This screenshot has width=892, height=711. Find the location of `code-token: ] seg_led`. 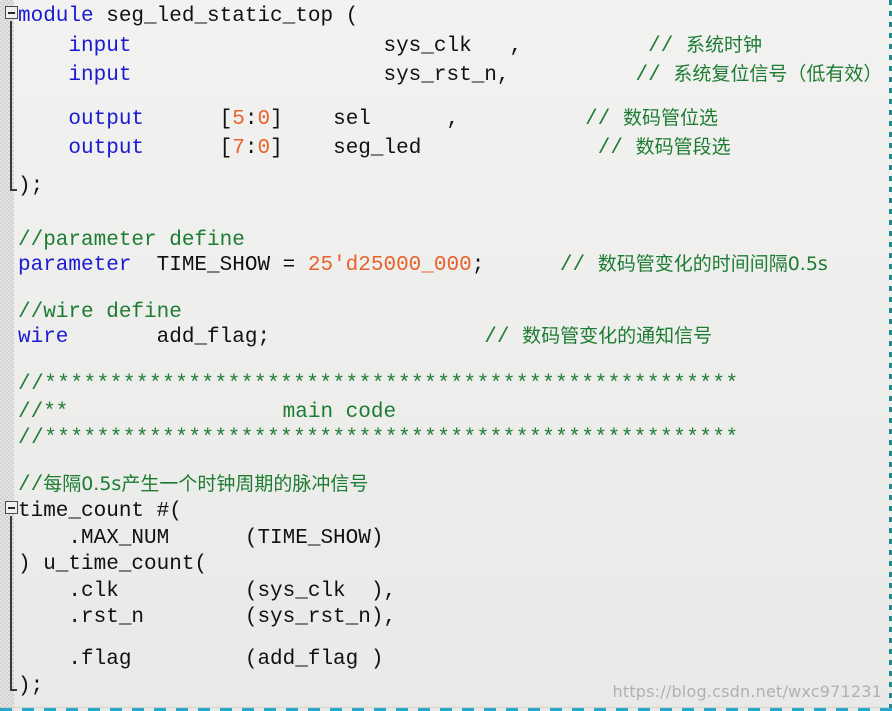

code-token: ] seg_led is located at coordinates (434, 148).